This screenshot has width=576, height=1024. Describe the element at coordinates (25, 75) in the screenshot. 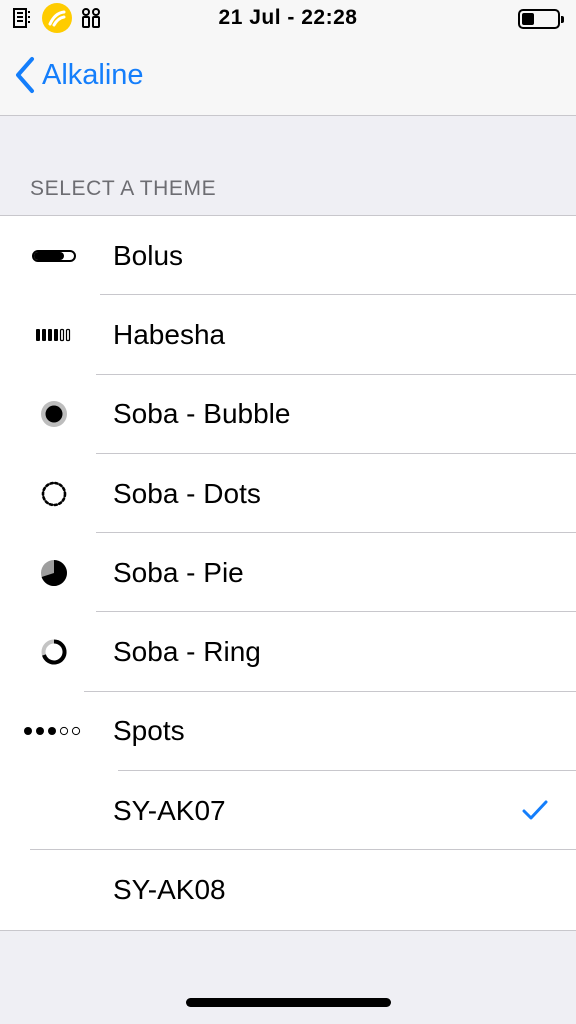

I see `chevron-left-icon` at that location.